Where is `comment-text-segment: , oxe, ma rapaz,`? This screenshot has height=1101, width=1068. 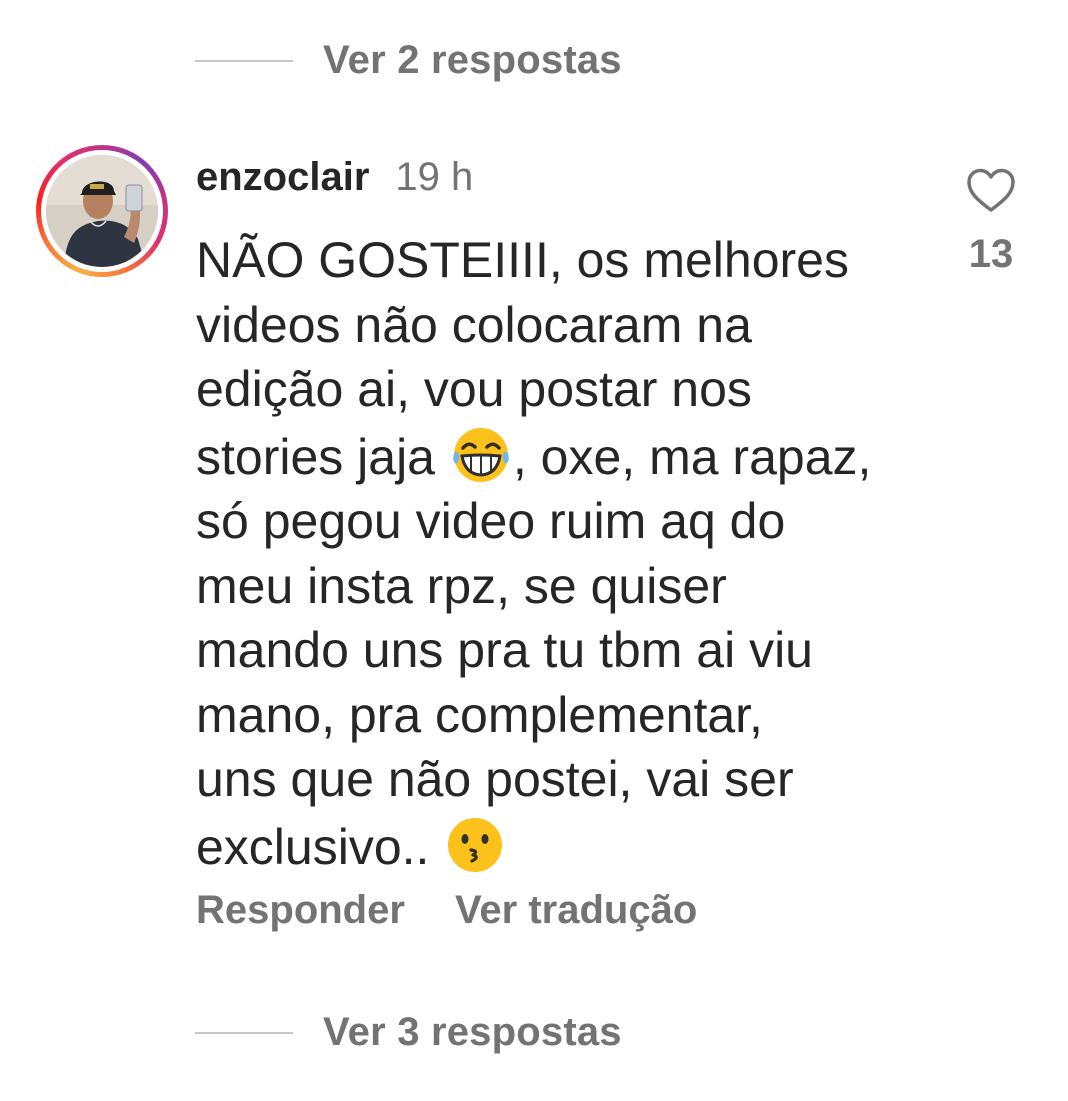 comment-text-segment: , oxe, ma rapaz, is located at coordinates (692, 456).